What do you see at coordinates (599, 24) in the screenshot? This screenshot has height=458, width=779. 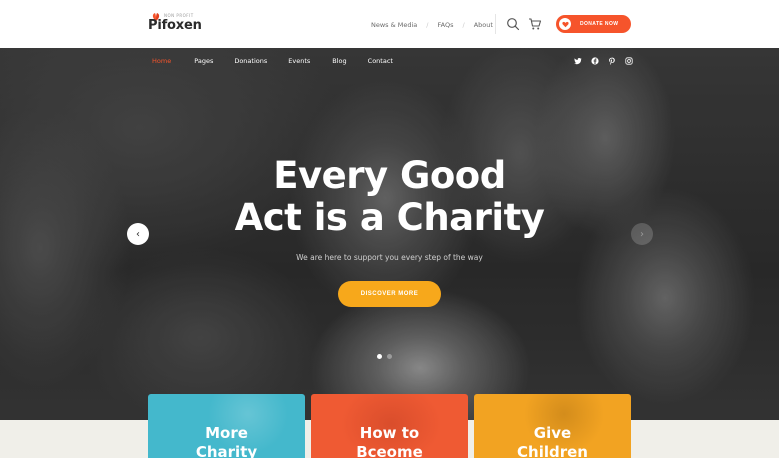 I see `donate-now-label: DONATE NOW` at bounding box center [599, 24].